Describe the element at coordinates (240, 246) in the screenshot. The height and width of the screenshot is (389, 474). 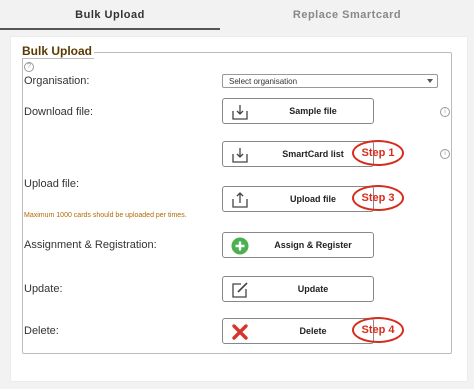
I see `add-circle-icon` at that location.